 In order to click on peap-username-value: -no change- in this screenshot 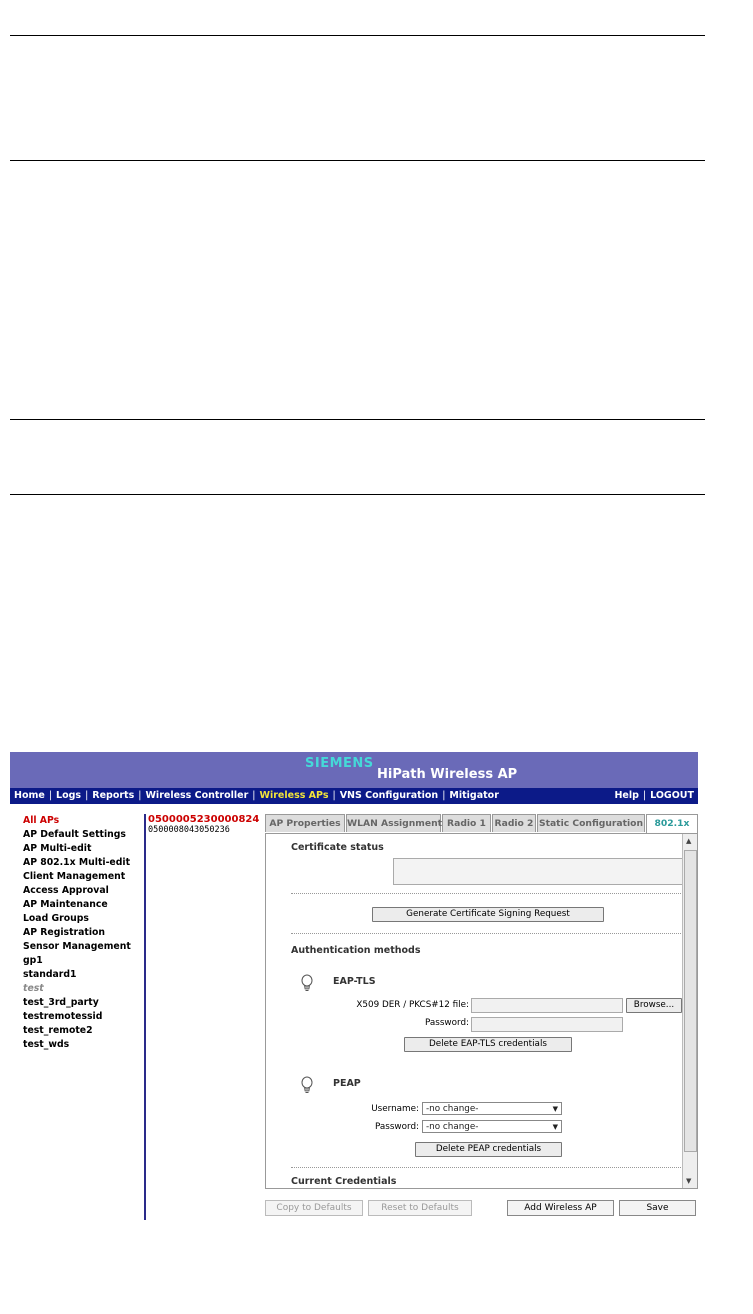, I will do `click(452, 1109)`.